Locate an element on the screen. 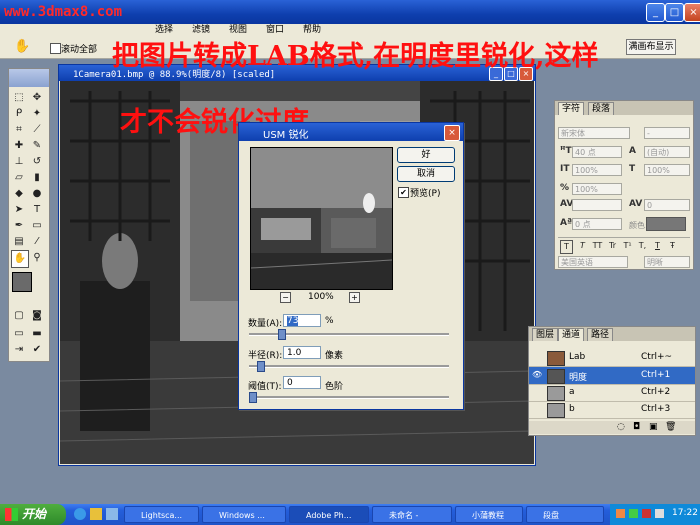 This screenshot has width=700, height=525. delete-channel-icon: 🗑 is located at coordinates (670, 427).